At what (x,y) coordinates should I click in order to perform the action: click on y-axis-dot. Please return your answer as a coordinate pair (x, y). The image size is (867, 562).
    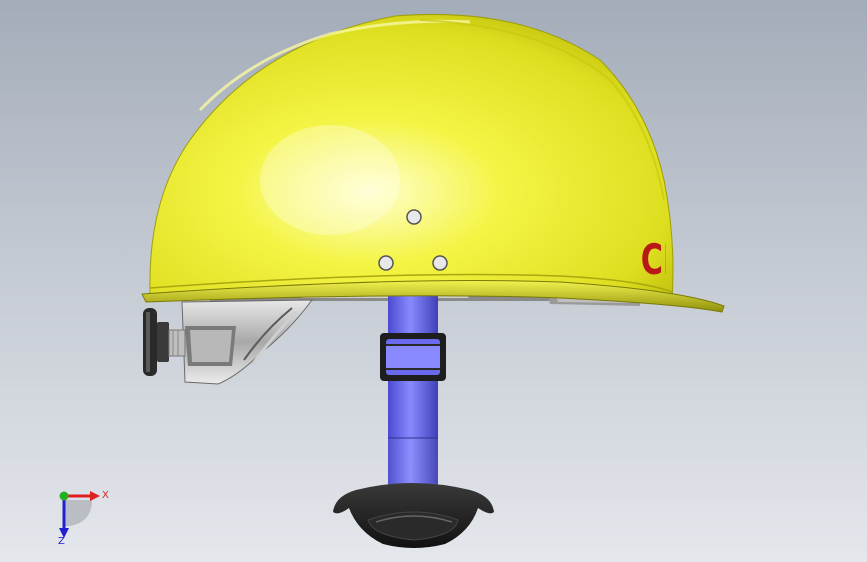
    Looking at the image, I should click on (64, 496).